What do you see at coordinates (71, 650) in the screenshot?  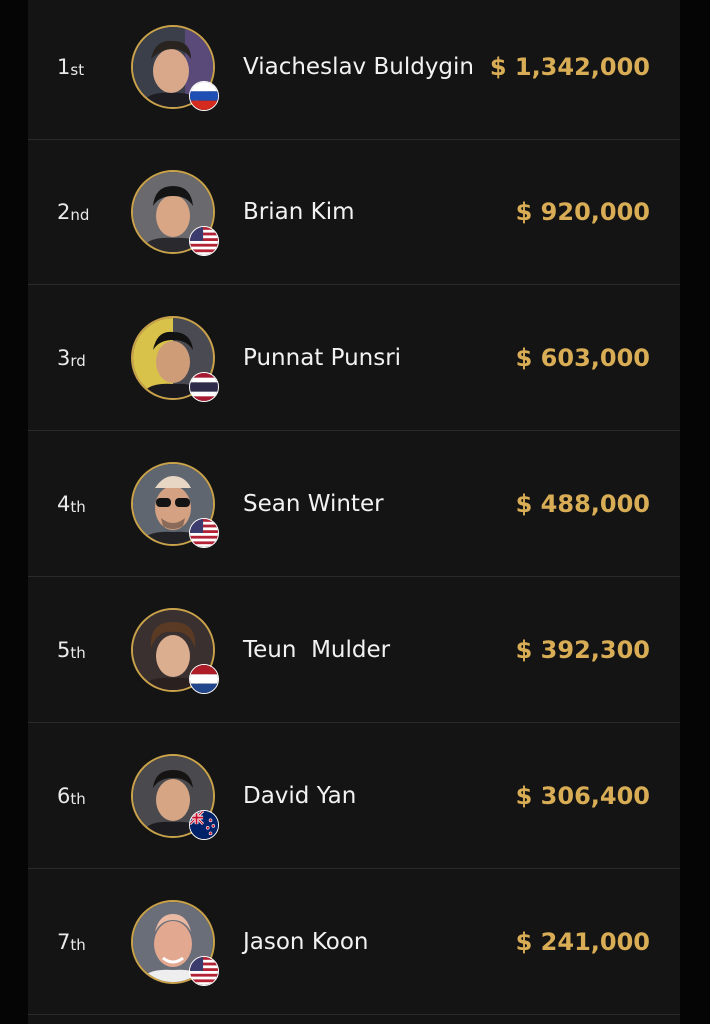 I see `rank-label: 5th` at bounding box center [71, 650].